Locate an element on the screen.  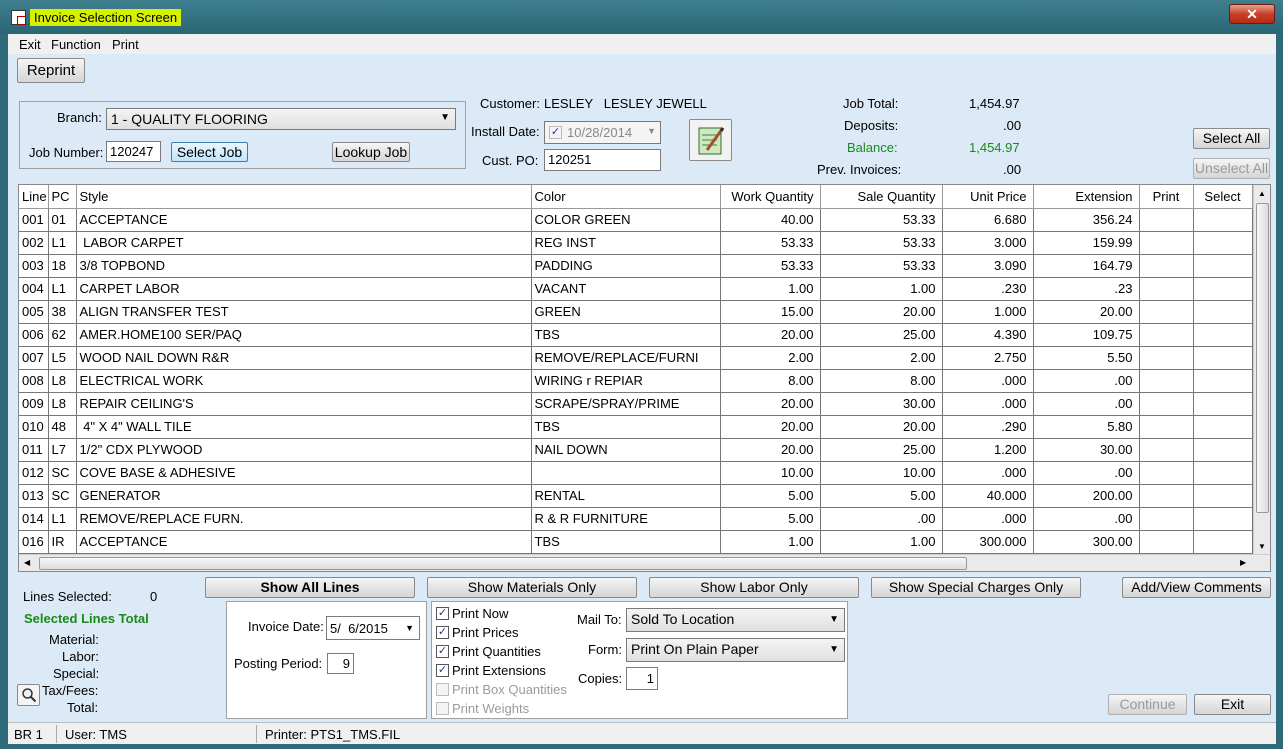
show-all-lines-button: Show All Lines is located at coordinates (310, 587).